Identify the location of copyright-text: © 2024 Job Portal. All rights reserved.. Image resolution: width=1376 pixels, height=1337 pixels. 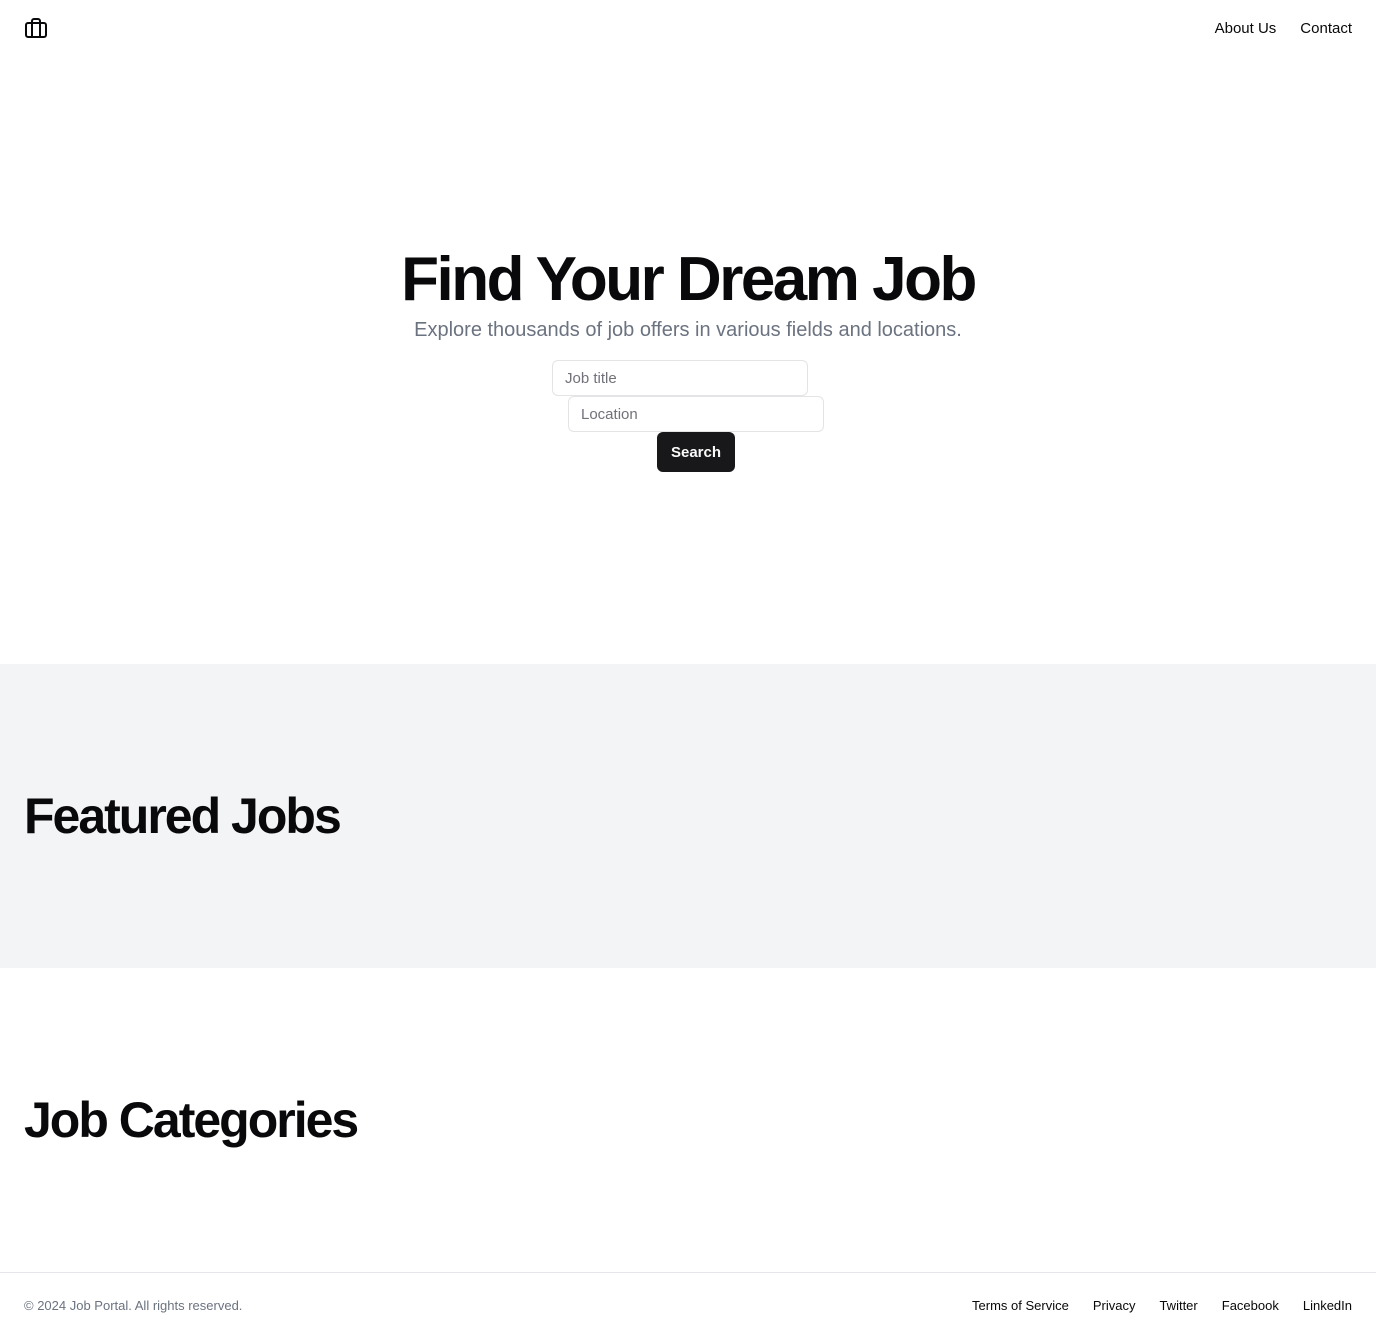
(133, 1305).